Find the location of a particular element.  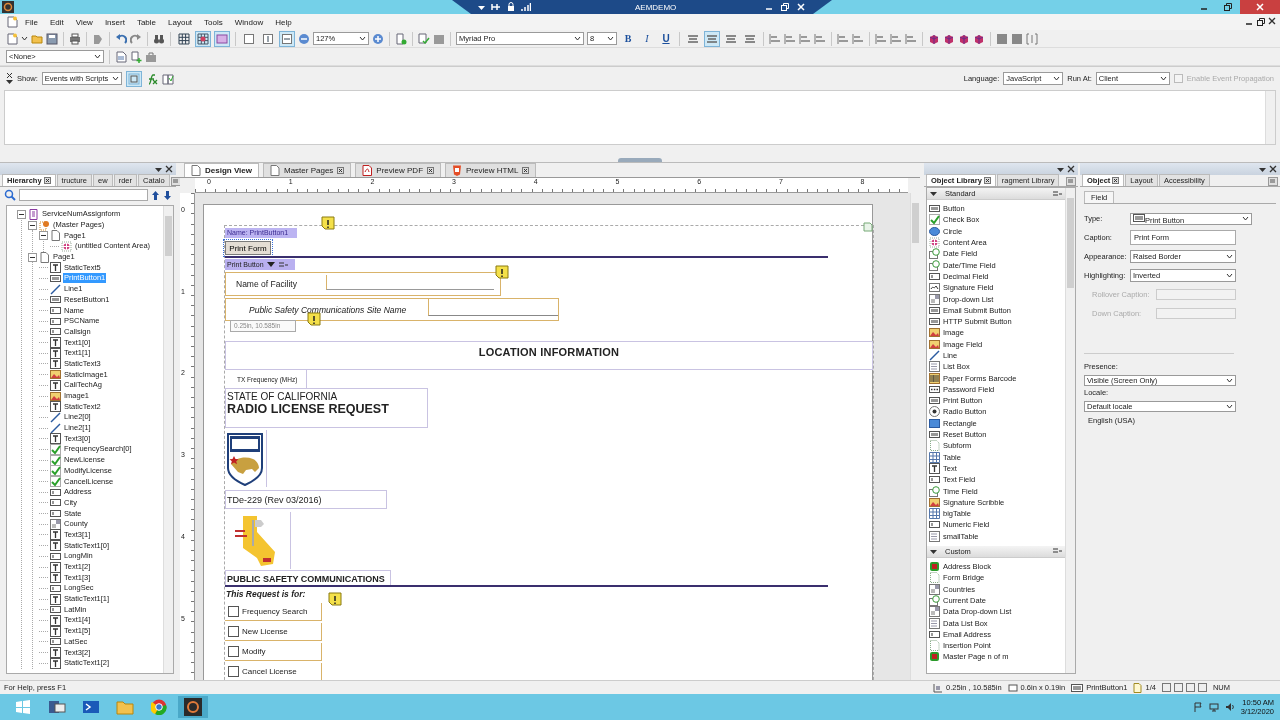

section-heading: LOCATION INFORMATION is located at coordinates (549, 353).